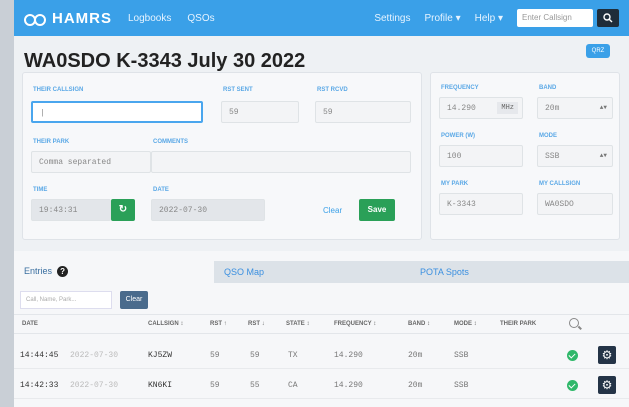 The width and height of the screenshot is (629, 407). What do you see at coordinates (51, 142) in the screenshot?
I see `their-park-label: THEIR PARK` at bounding box center [51, 142].